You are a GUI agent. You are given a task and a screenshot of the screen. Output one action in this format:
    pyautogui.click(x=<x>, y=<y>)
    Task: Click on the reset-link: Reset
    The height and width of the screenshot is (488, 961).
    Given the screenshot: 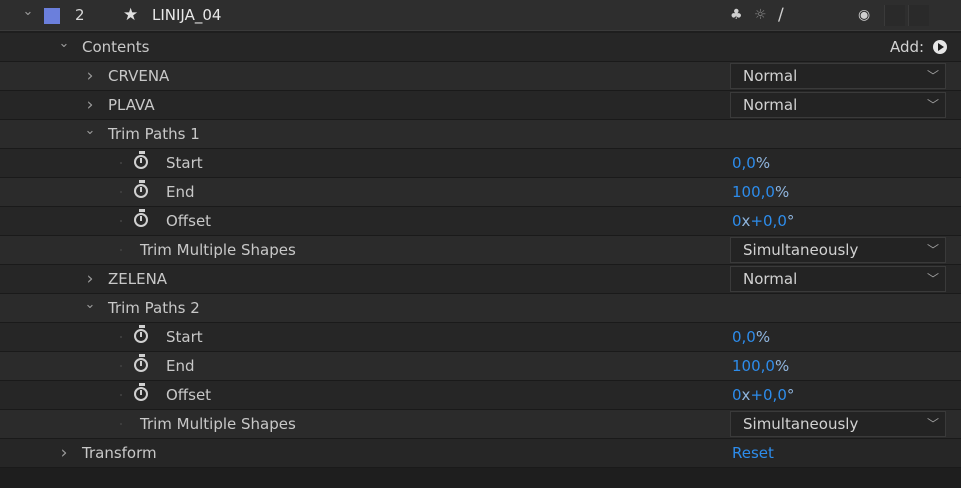 What is the action you would take?
    pyautogui.click(x=753, y=453)
    